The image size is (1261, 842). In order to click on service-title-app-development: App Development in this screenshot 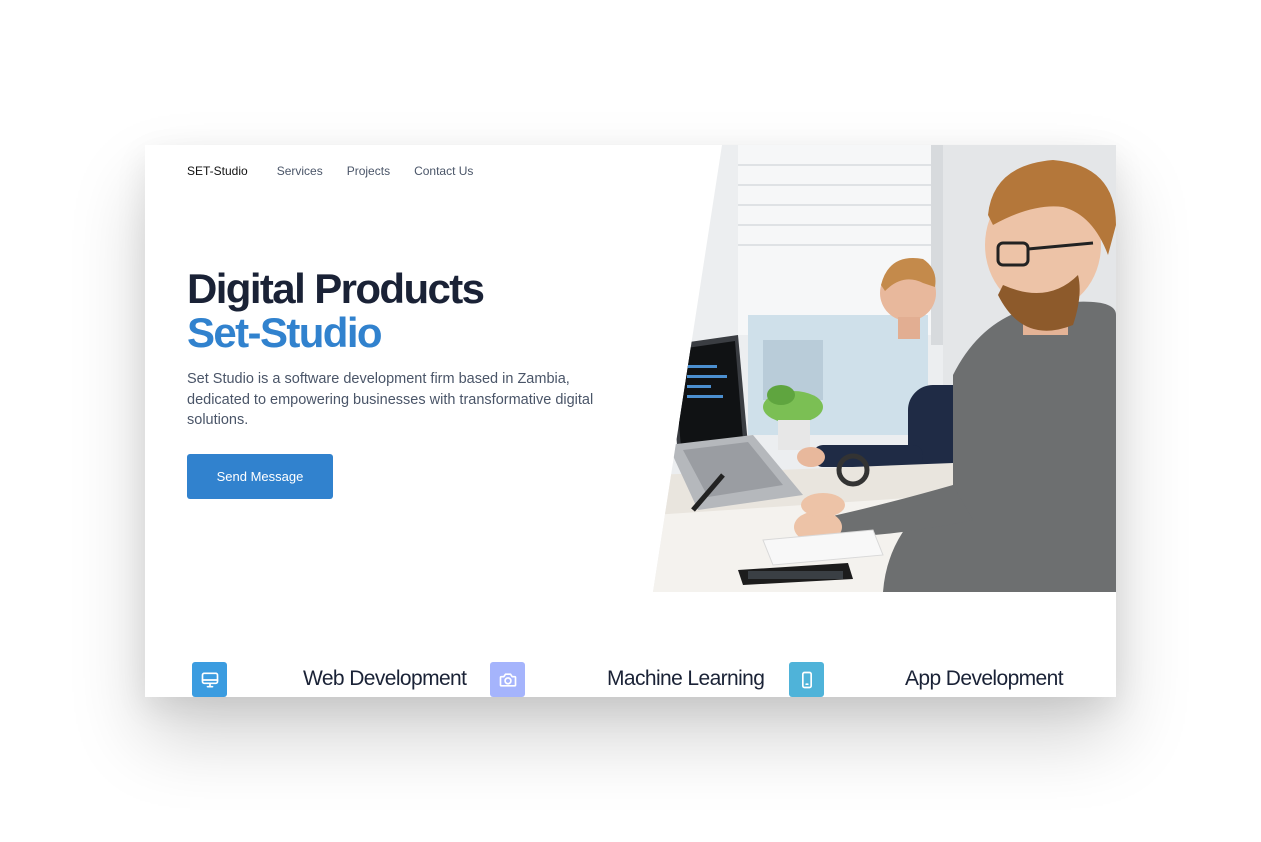, I will do `click(984, 678)`.